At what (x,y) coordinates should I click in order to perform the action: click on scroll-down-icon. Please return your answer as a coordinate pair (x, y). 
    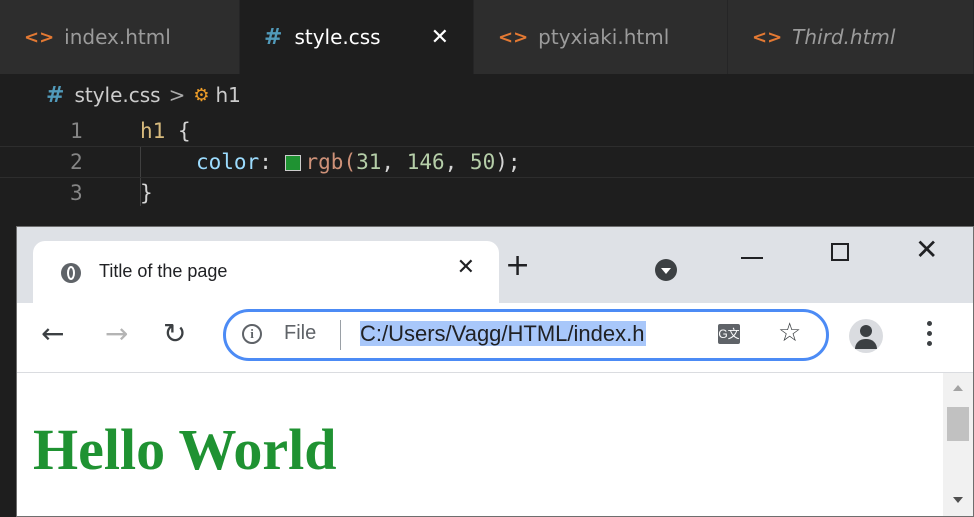
    Looking at the image, I should click on (958, 500).